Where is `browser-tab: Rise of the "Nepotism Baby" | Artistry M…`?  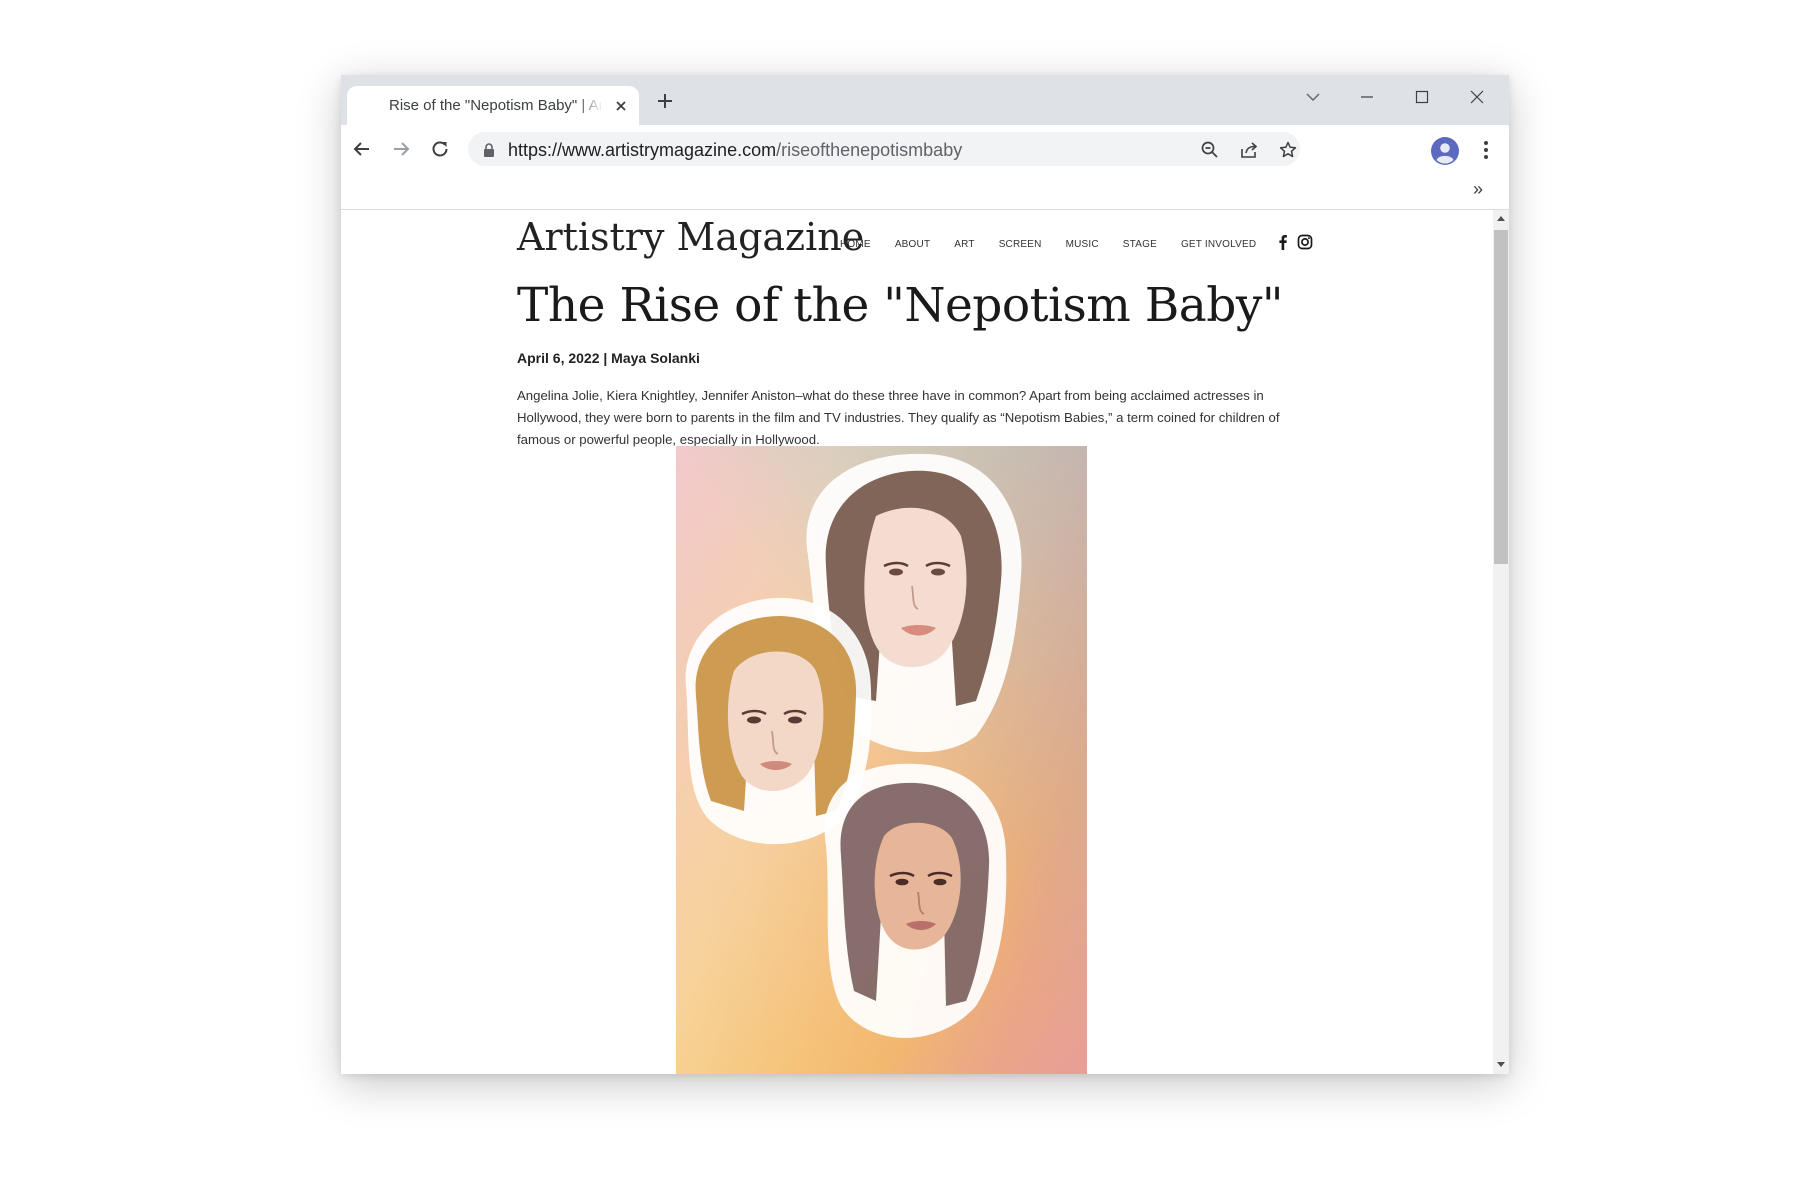
browser-tab: Rise of the "Nepotism Baby" | Artistry M… is located at coordinates (493, 105).